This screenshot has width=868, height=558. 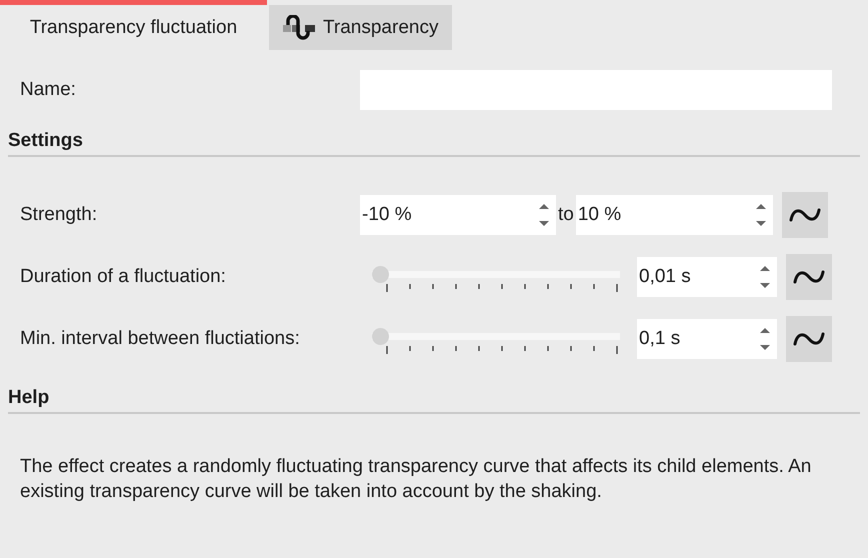 I want to click on spin-field: 10 %, so click(x=674, y=215).